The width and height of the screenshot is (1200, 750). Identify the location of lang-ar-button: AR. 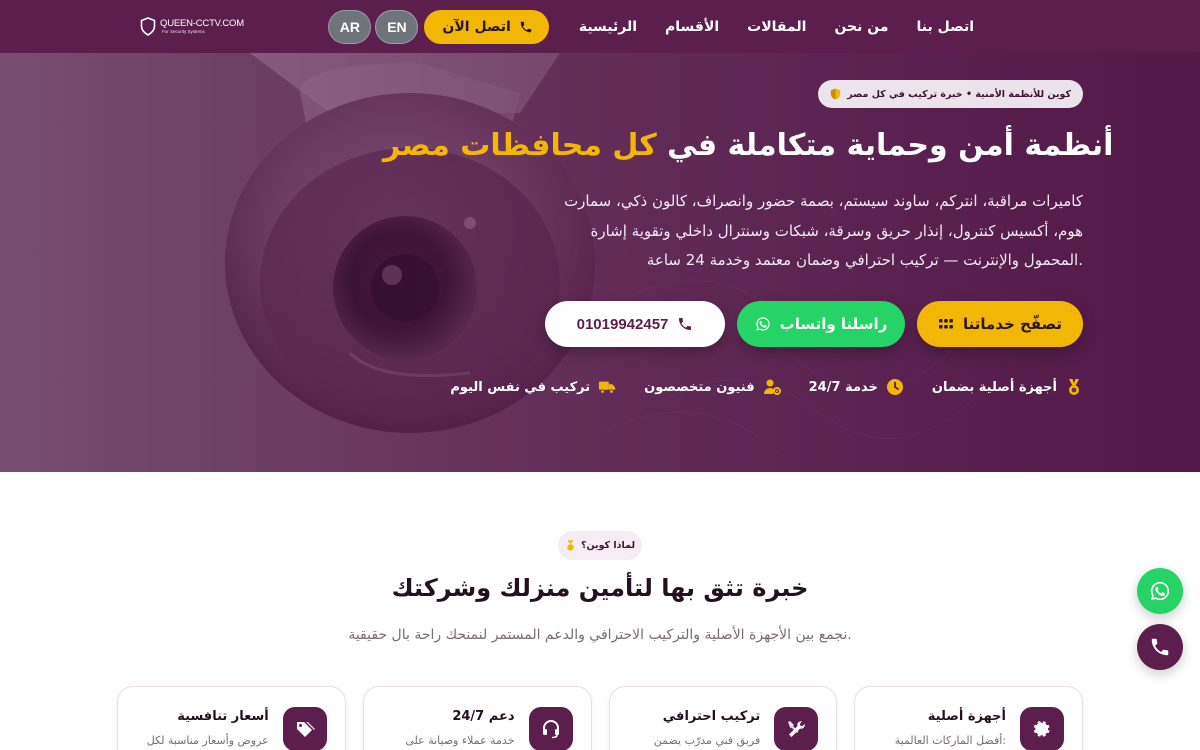
(350, 26).